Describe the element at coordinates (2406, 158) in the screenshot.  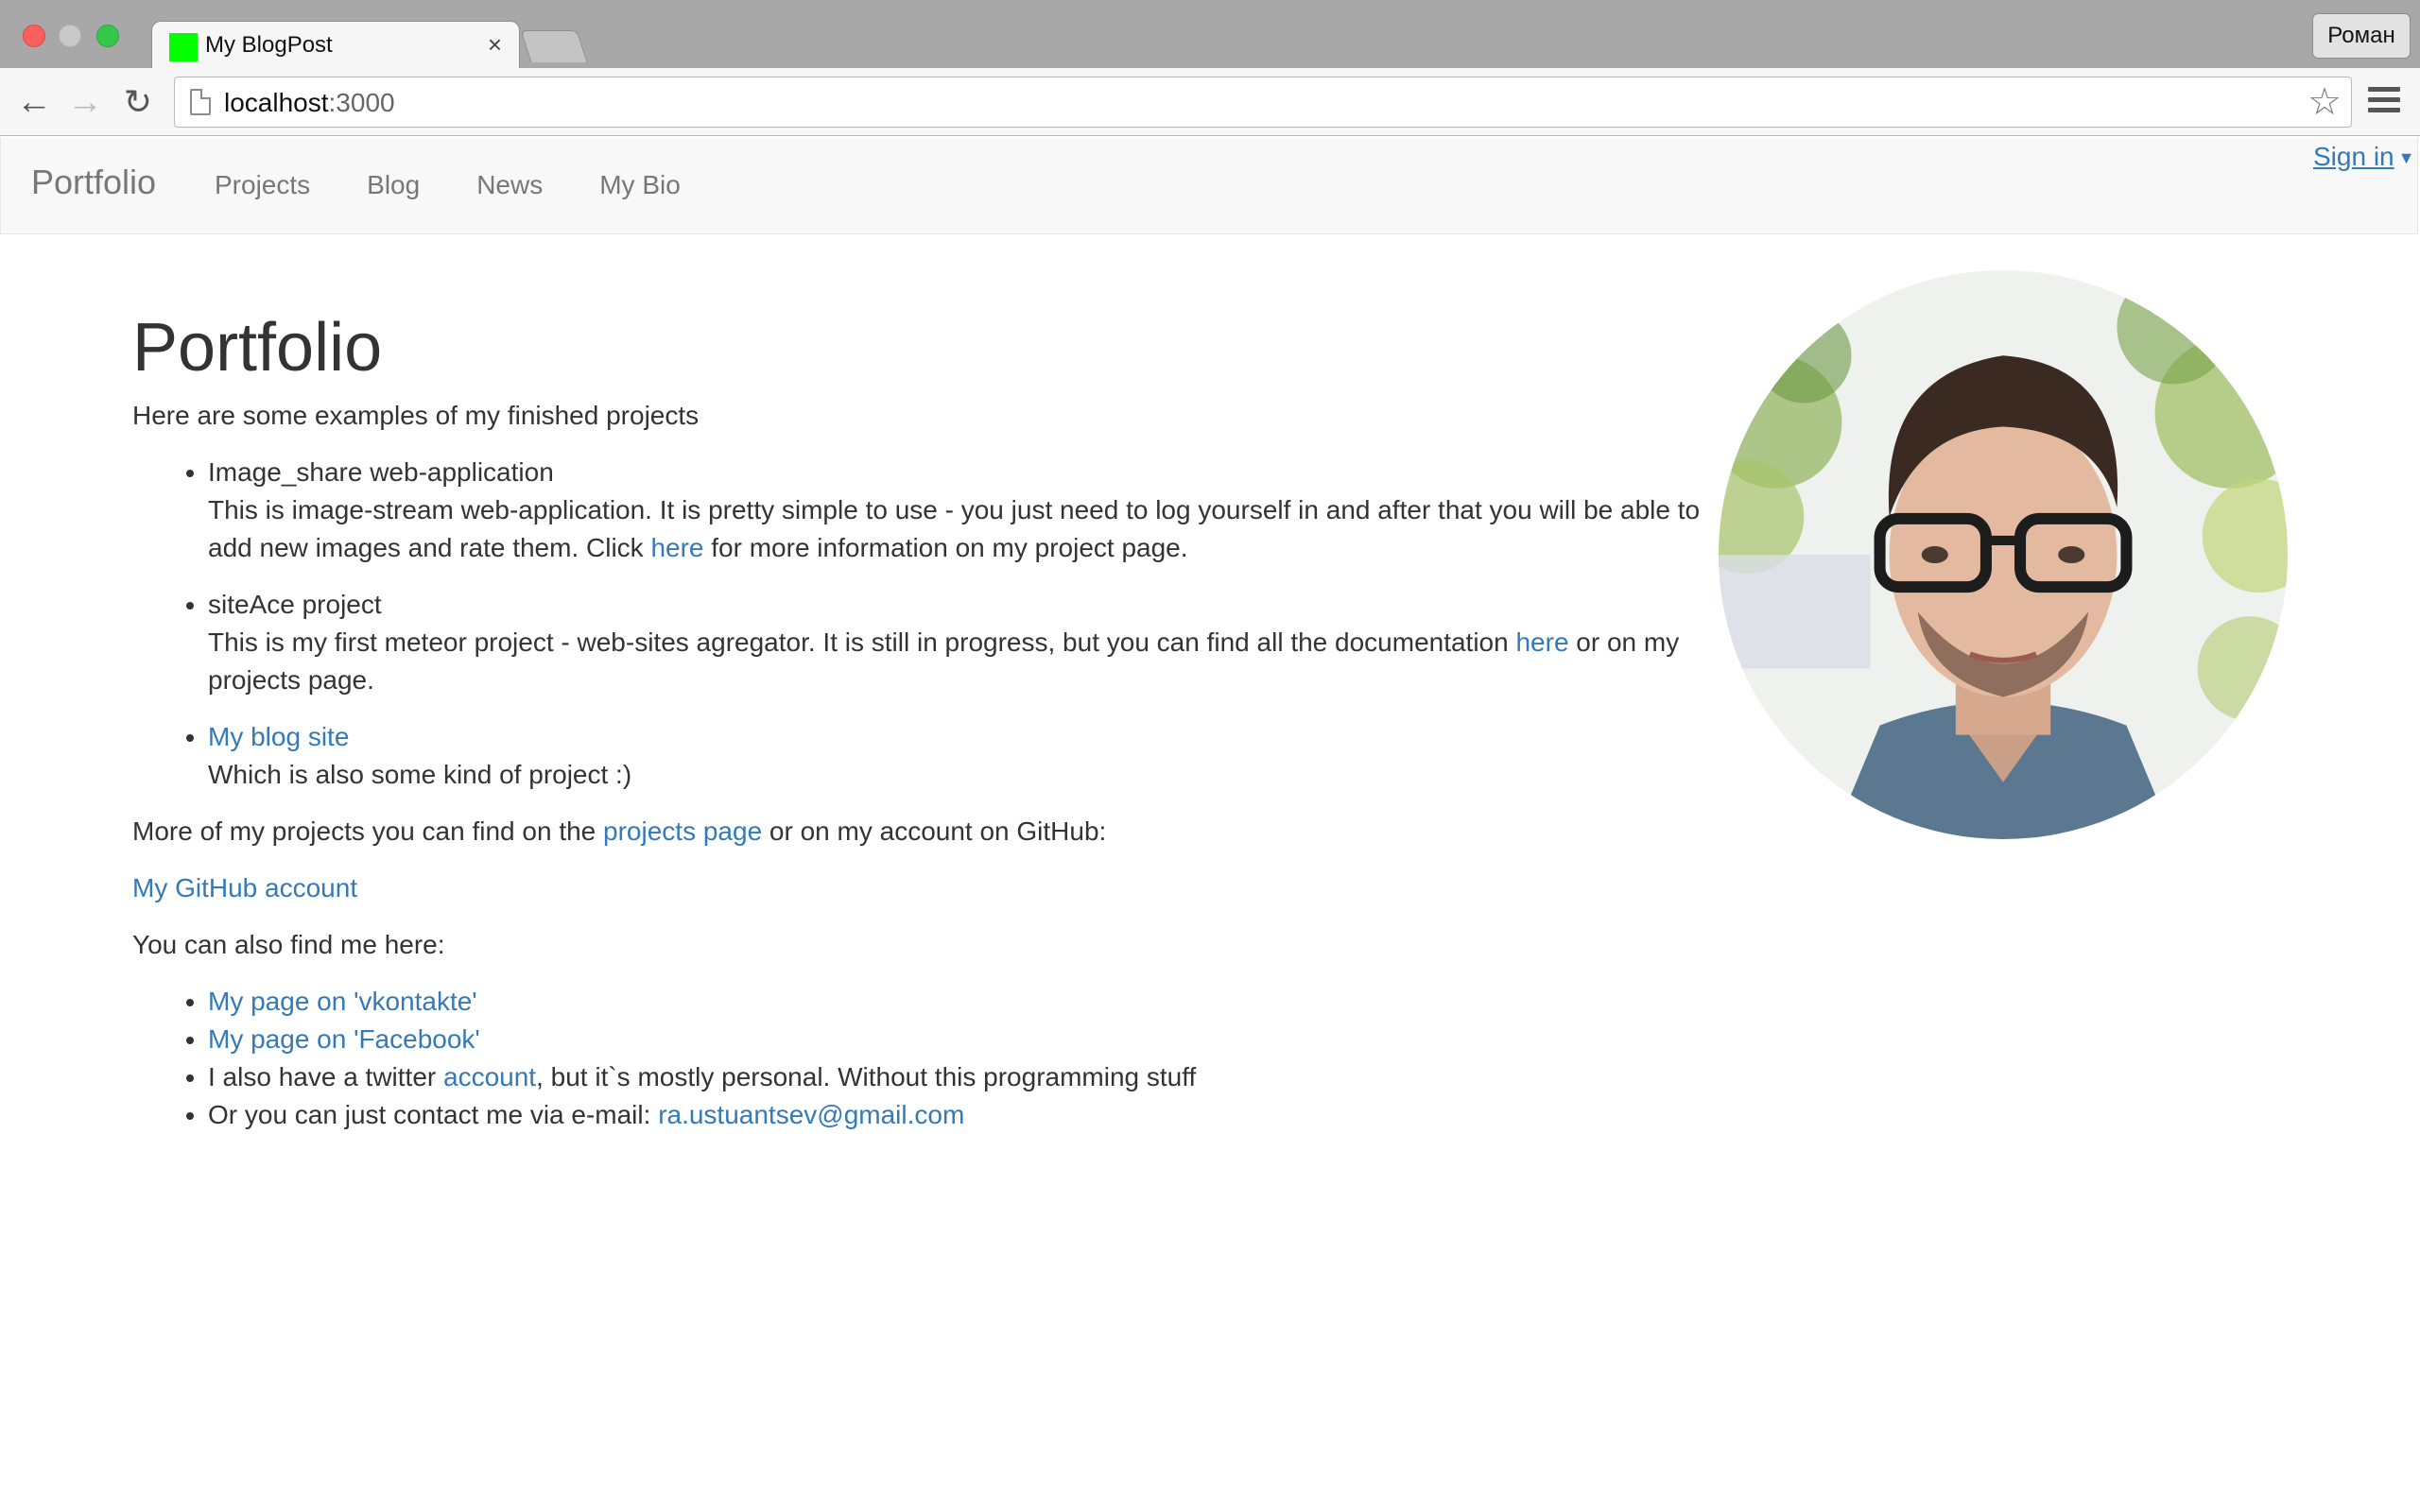
I see `caret-down-icon: ▼` at that location.